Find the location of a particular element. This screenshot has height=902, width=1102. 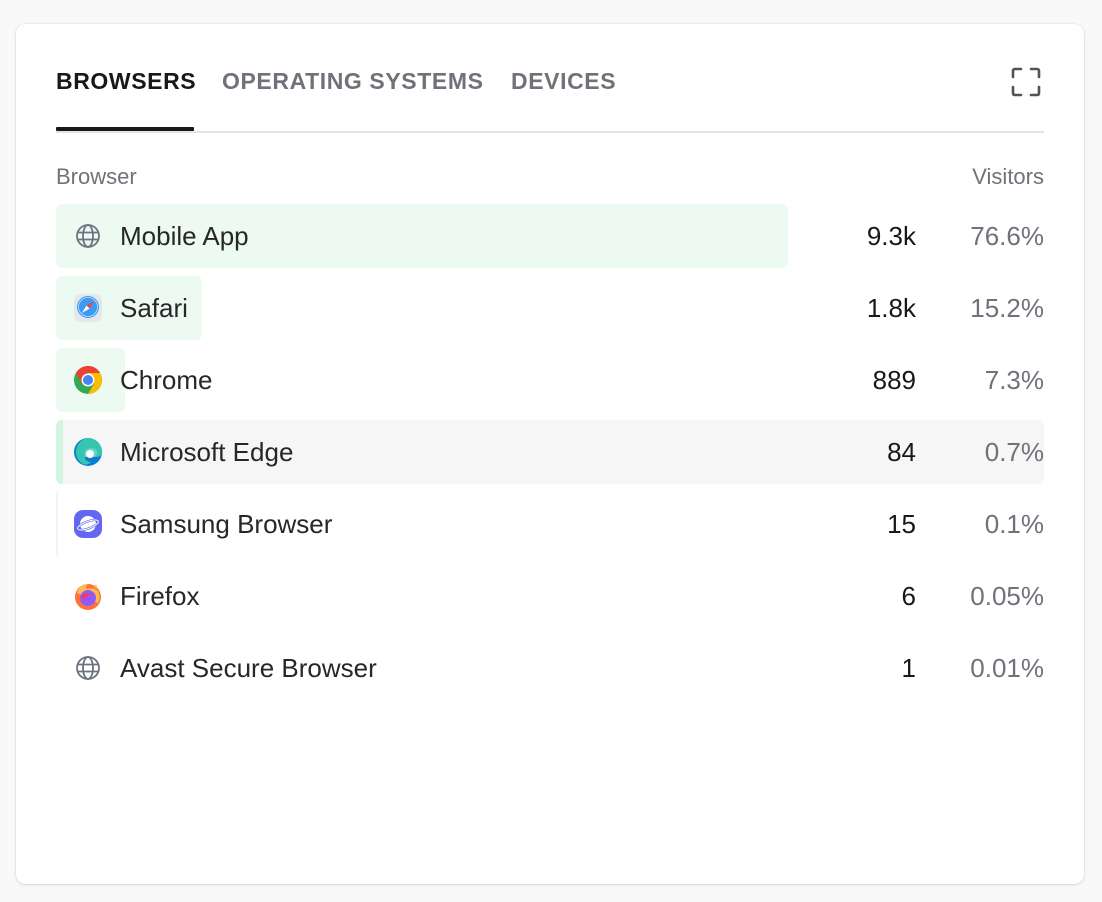

edge-icon is located at coordinates (88, 452).